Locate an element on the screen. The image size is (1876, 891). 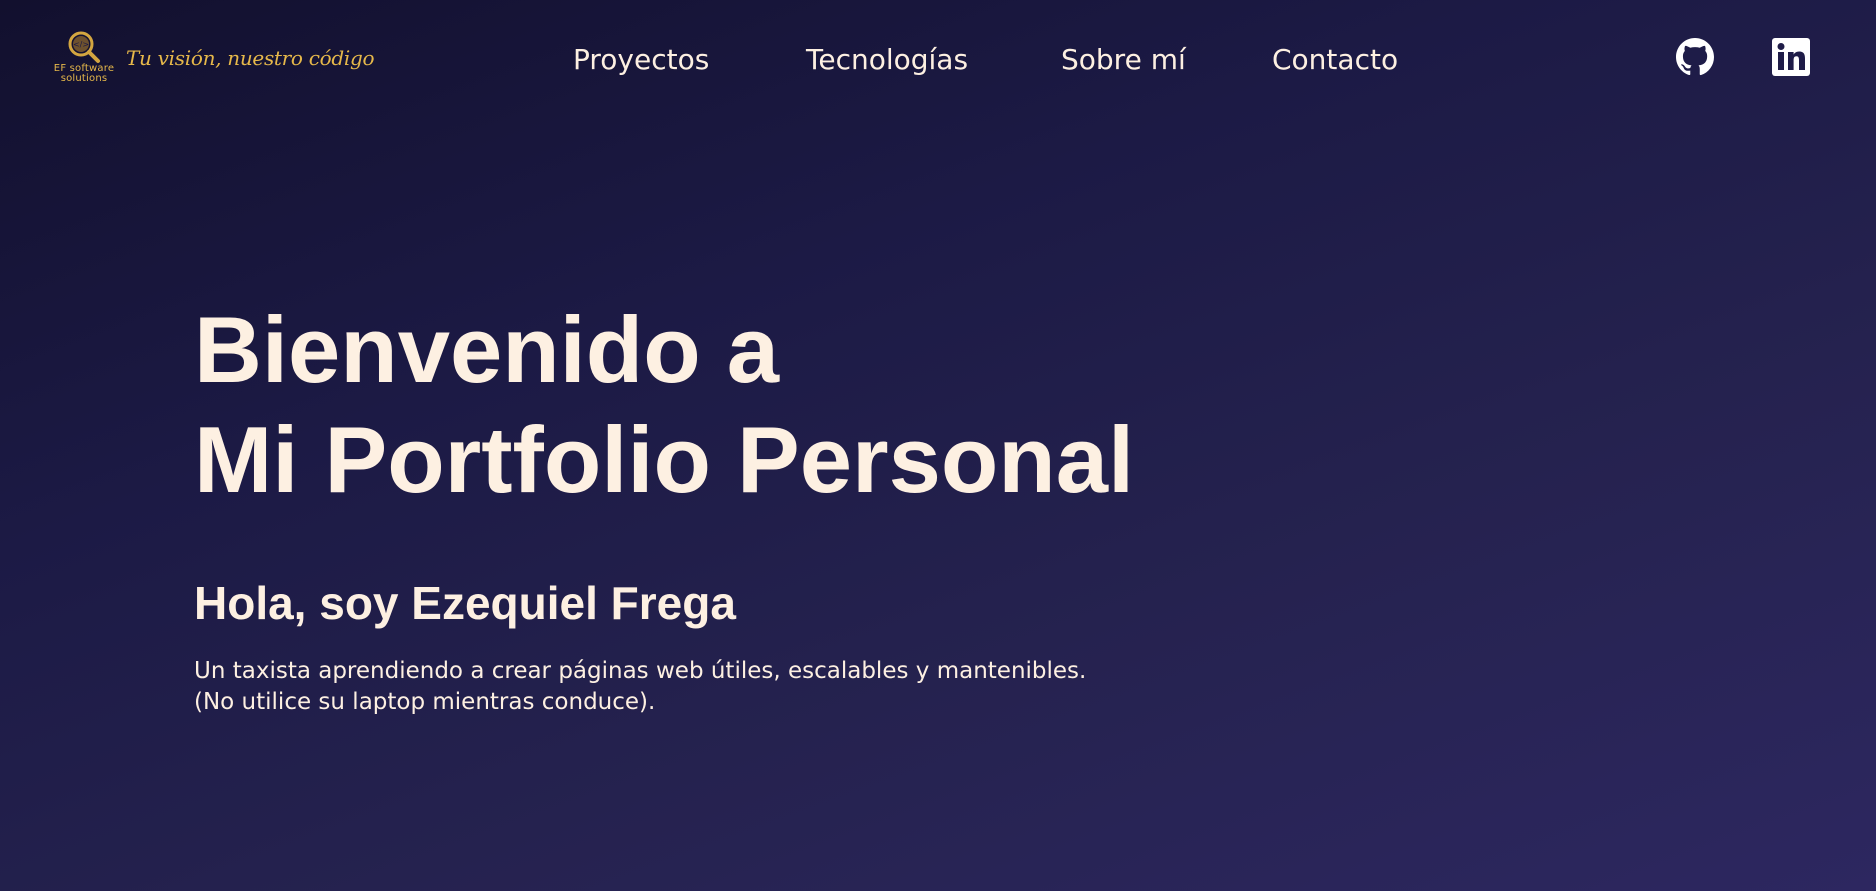
nav-link-tecnologias: Tecnologías is located at coordinates (887, 60).